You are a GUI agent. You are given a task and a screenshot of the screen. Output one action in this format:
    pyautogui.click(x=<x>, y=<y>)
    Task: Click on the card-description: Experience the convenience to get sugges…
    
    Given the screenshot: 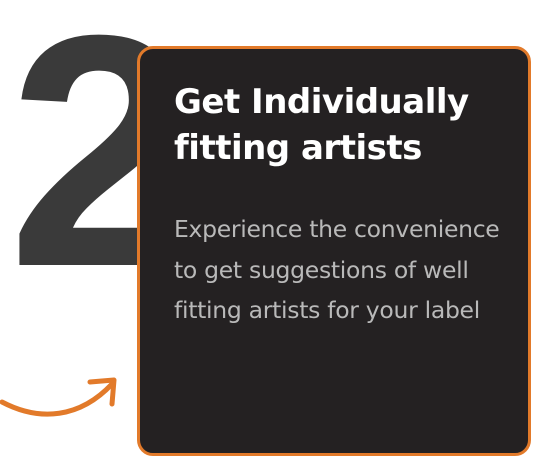 What is the action you would take?
    pyautogui.click(x=337, y=270)
    